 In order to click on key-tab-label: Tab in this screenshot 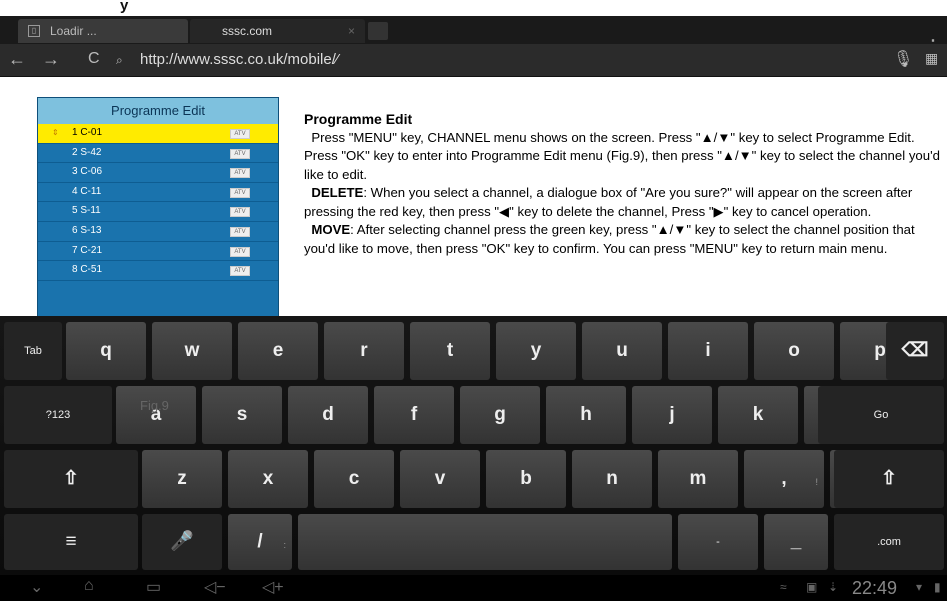, I will do `click(33, 351)`.